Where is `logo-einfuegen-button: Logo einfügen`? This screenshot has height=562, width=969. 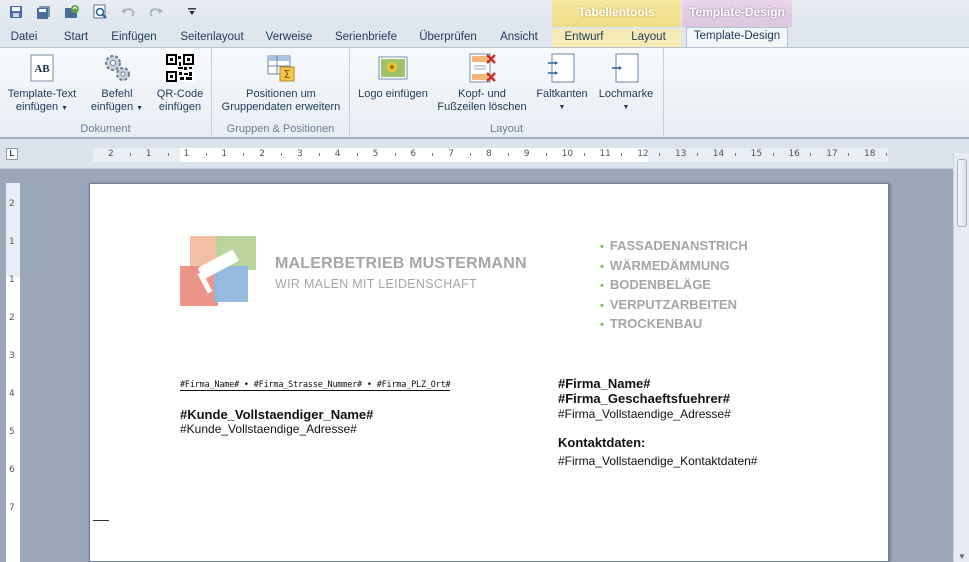
logo-einfuegen-button: Logo einfügen is located at coordinates (393, 75).